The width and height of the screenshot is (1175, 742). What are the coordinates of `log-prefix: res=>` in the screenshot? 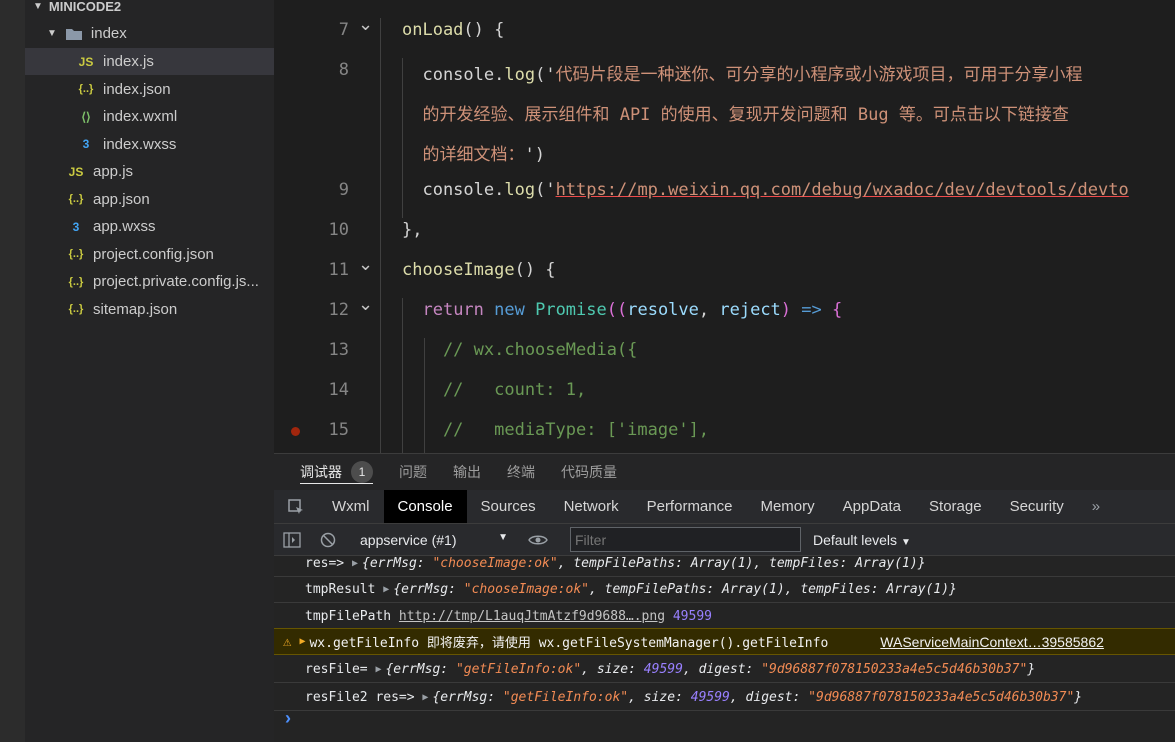 It's located at (328, 563).